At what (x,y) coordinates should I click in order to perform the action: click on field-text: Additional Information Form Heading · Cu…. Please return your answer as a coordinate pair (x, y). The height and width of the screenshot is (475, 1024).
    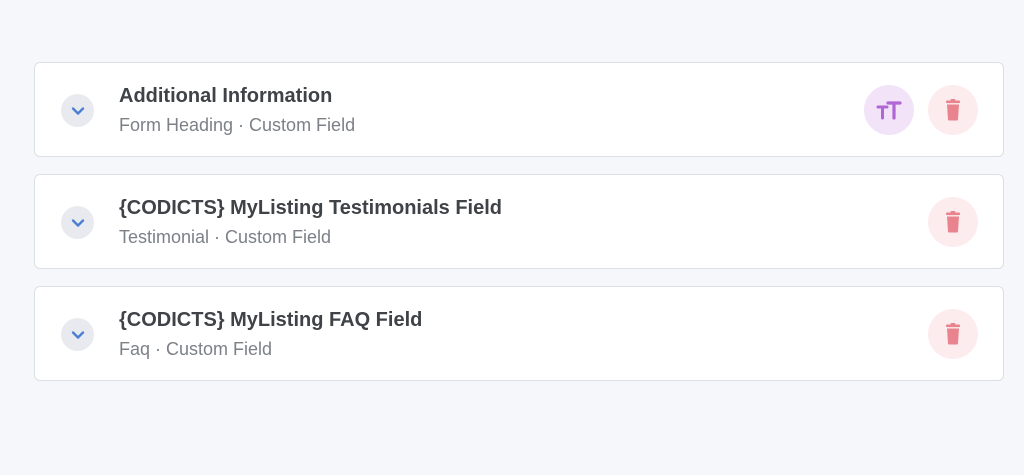
    Looking at the image, I should click on (237, 110).